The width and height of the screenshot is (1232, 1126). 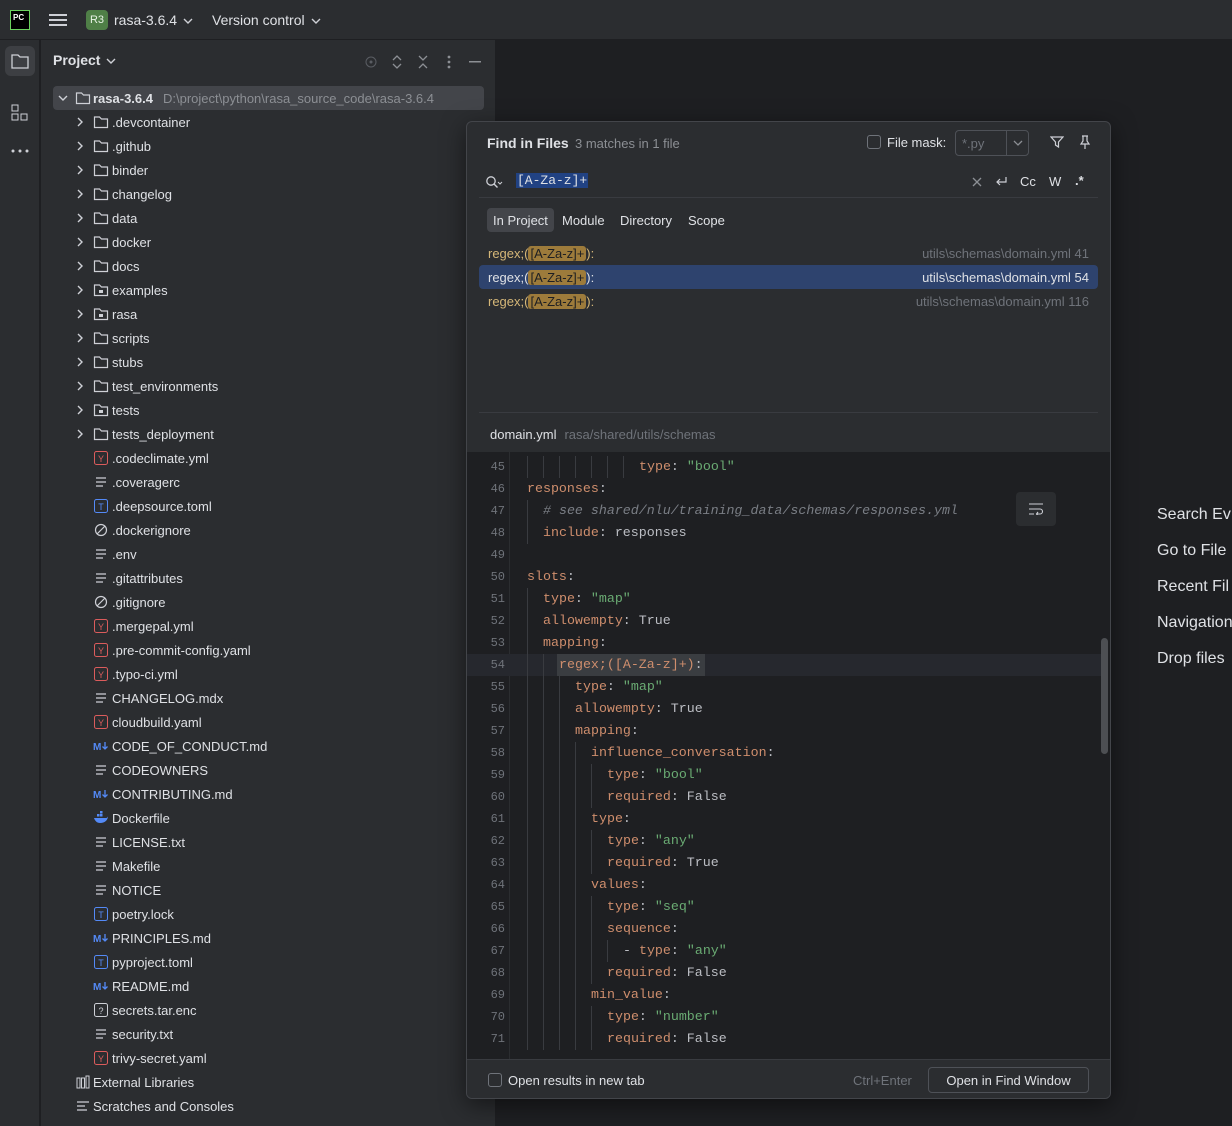 What do you see at coordinates (423, 62) in the screenshot?
I see `collapse-all-icon` at bounding box center [423, 62].